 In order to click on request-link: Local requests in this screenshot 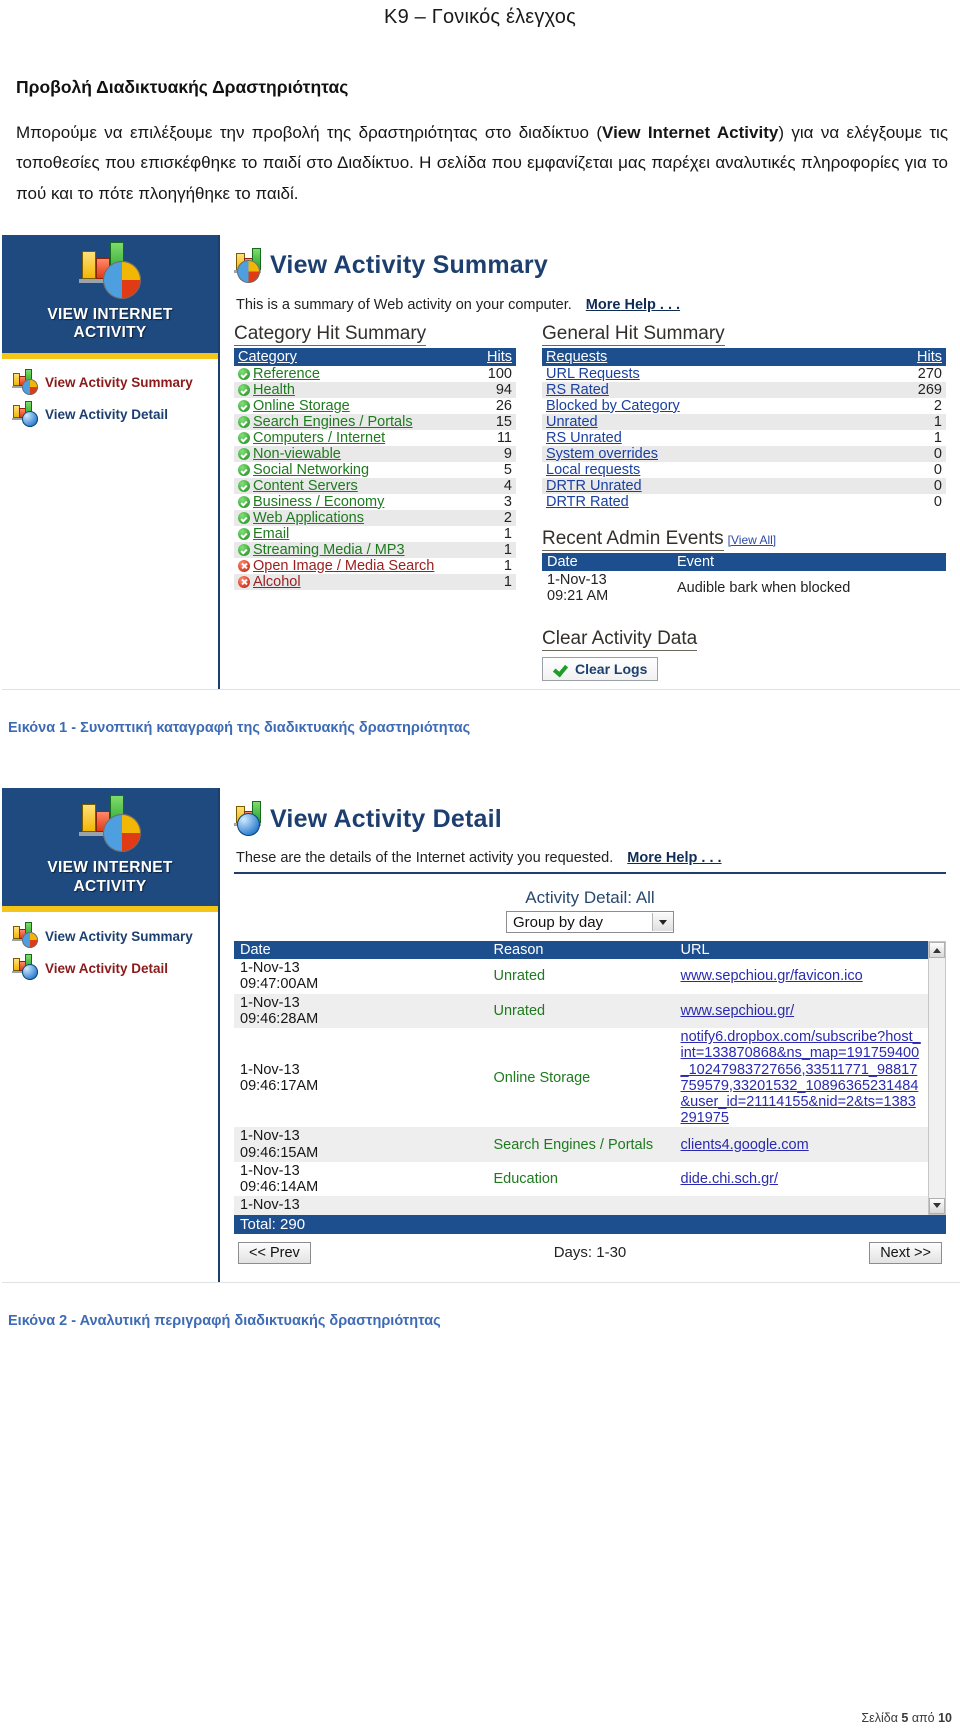, I will do `click(593, 470)`.